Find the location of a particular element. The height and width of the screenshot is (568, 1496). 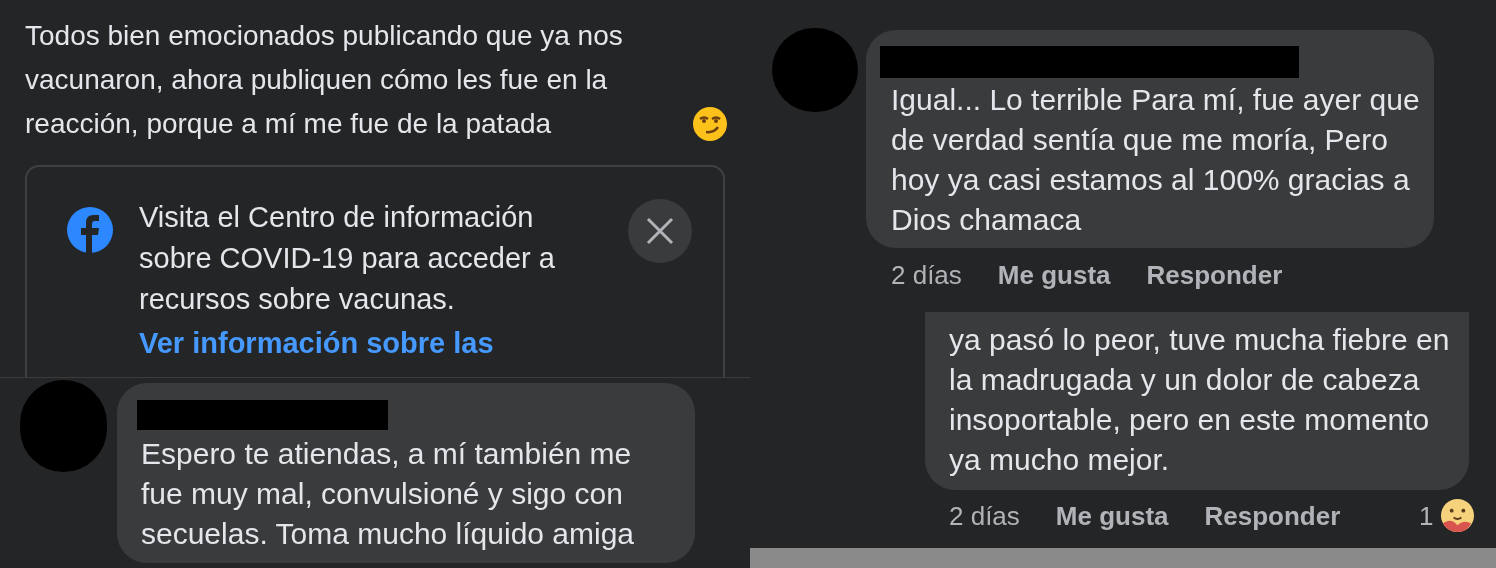

facebook-icon is located at coordinates (90, 230).